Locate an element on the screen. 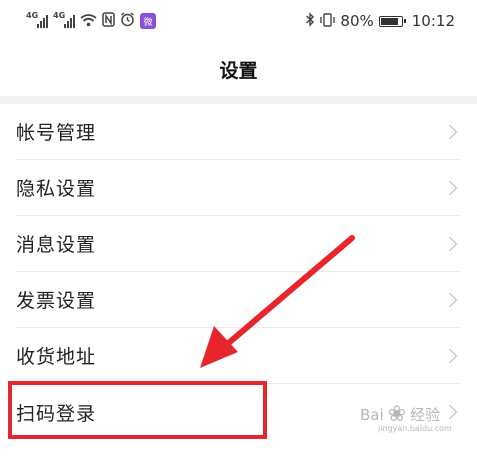 This screenshot has height=457, width=477. status-right: 80% 10:12 is located at coordinates (380, 21).